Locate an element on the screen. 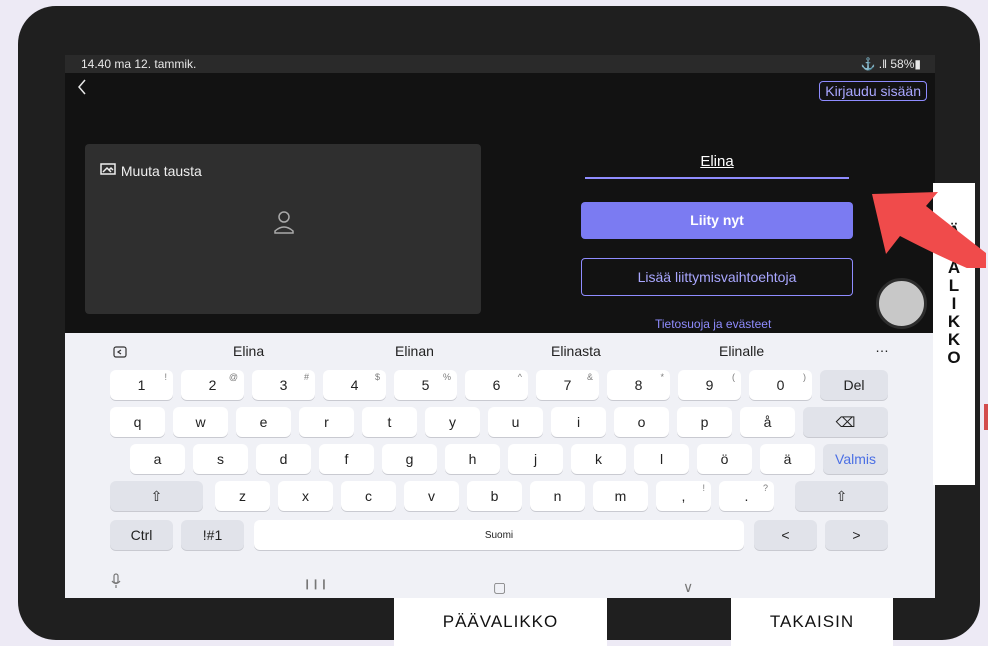 The width and height of the screenshot is (988, 646). join-now-button: Liity nyt is located at coordinates (717, 220).